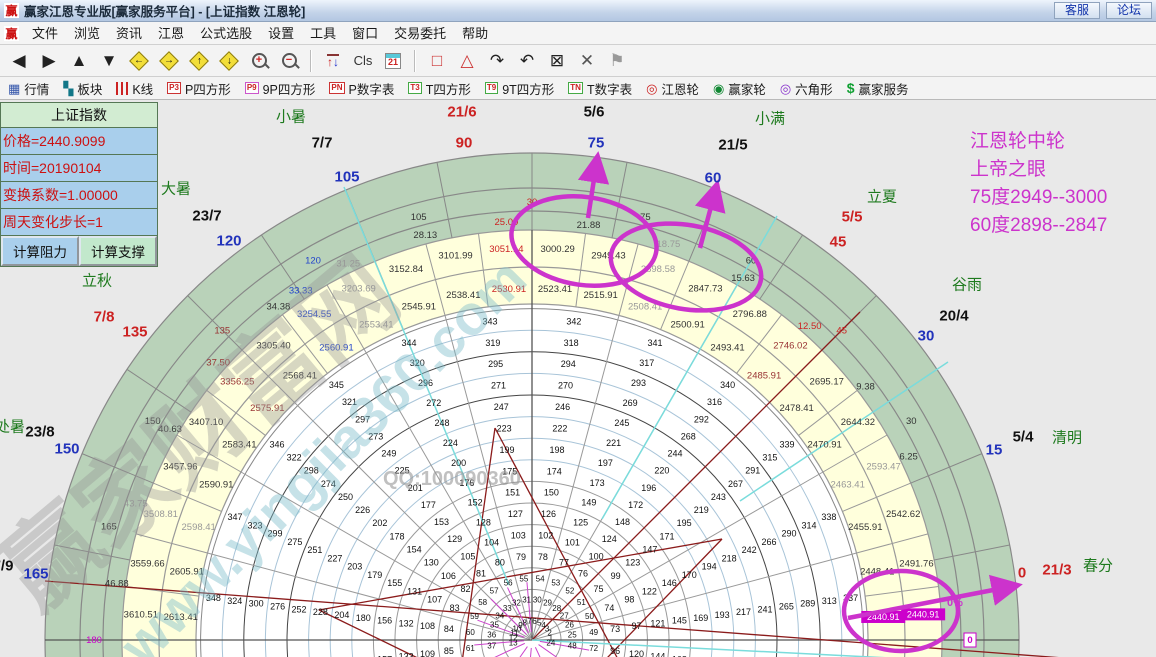 This screenshot has width=1156, height=657. I want to click on module-button-T四方形: T3 T四方形, so click(439, 88).